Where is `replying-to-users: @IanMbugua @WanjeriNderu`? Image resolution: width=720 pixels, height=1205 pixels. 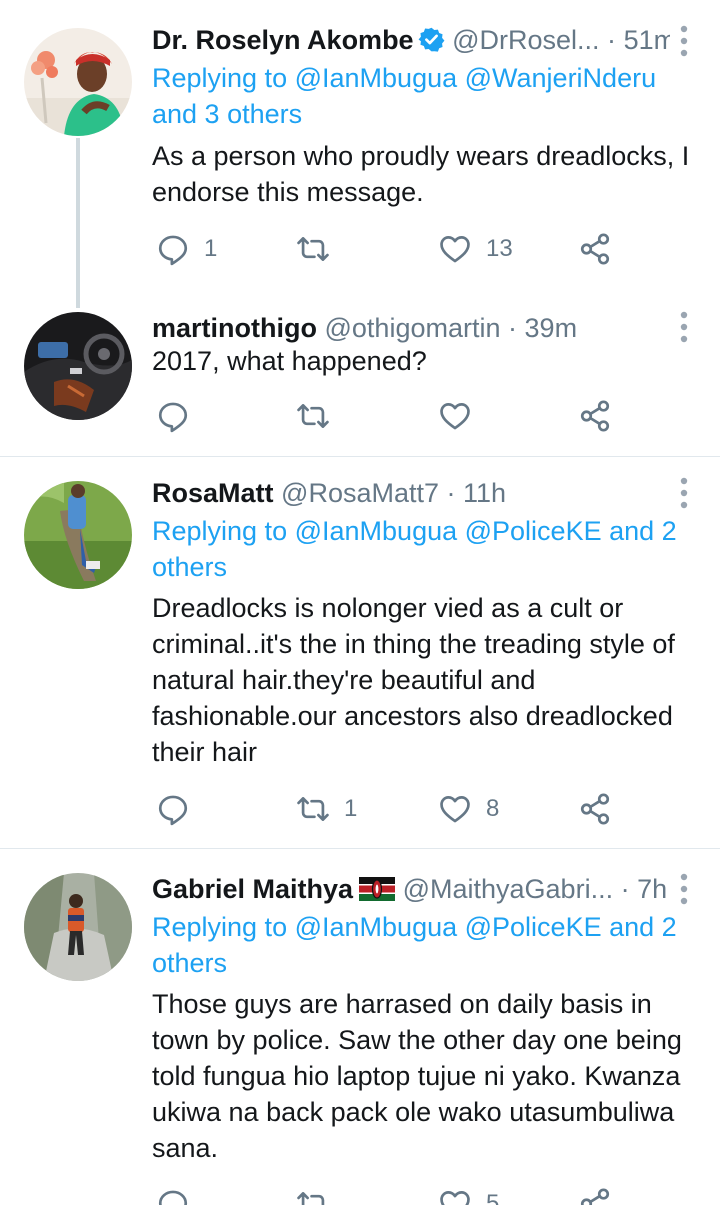 replying-to-users: @IanMbugua @WanjeriNderu is located at coordinates (475, 78).